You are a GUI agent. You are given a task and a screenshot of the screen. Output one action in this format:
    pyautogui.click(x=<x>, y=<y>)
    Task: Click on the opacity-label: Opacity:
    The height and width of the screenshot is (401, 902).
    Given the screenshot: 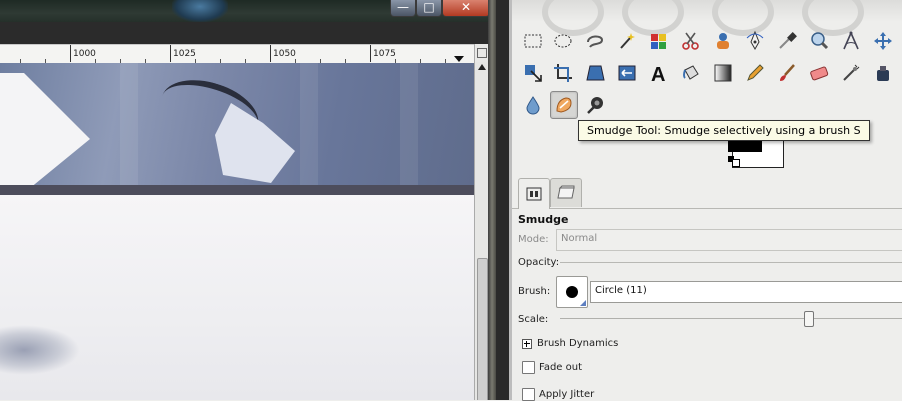 What is the action you would take?
    pyautogui.click(x=539, y=262)
    